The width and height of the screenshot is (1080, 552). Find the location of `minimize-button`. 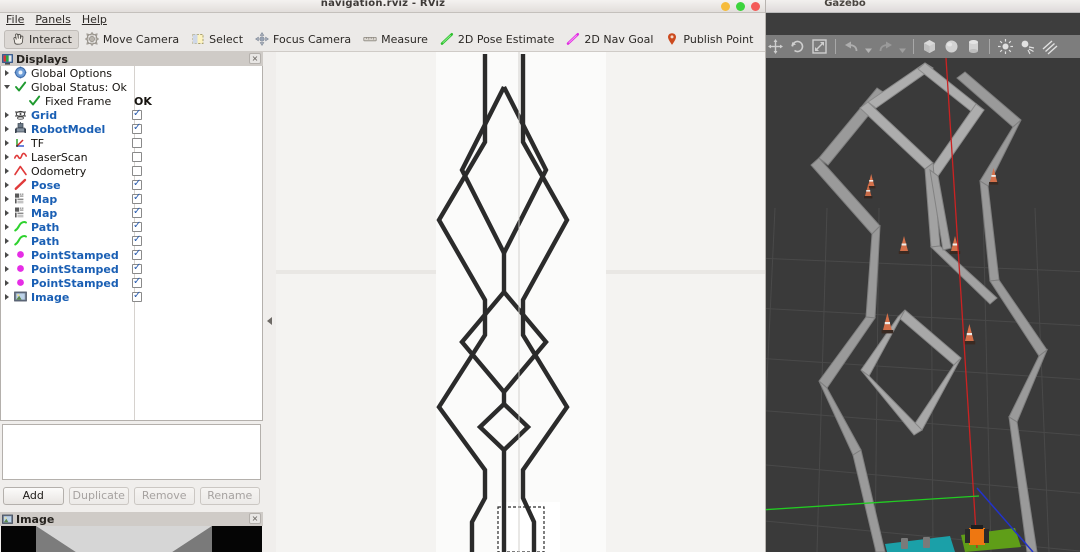

minimize-button is located at coordinates (725, 6).